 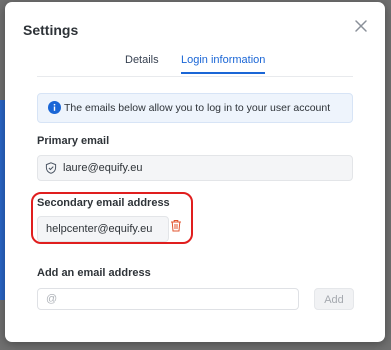 What do you see at coordinates (54, 107) in the screenshot?
I see `info-icon` at bounding box center [54, 107].